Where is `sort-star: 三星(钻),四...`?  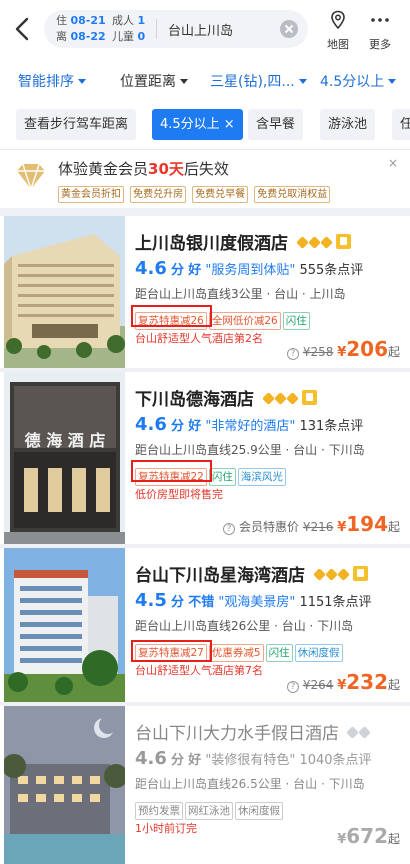 sort-star: 三星(钻),四... is located at coordinates (258, 81).